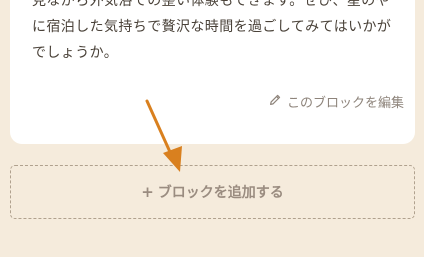 The image size is (424, 257). What do you see at coordinates (275, 102) in the screenshot?
I see `pencil-icon` at bounding box center [275, 102].